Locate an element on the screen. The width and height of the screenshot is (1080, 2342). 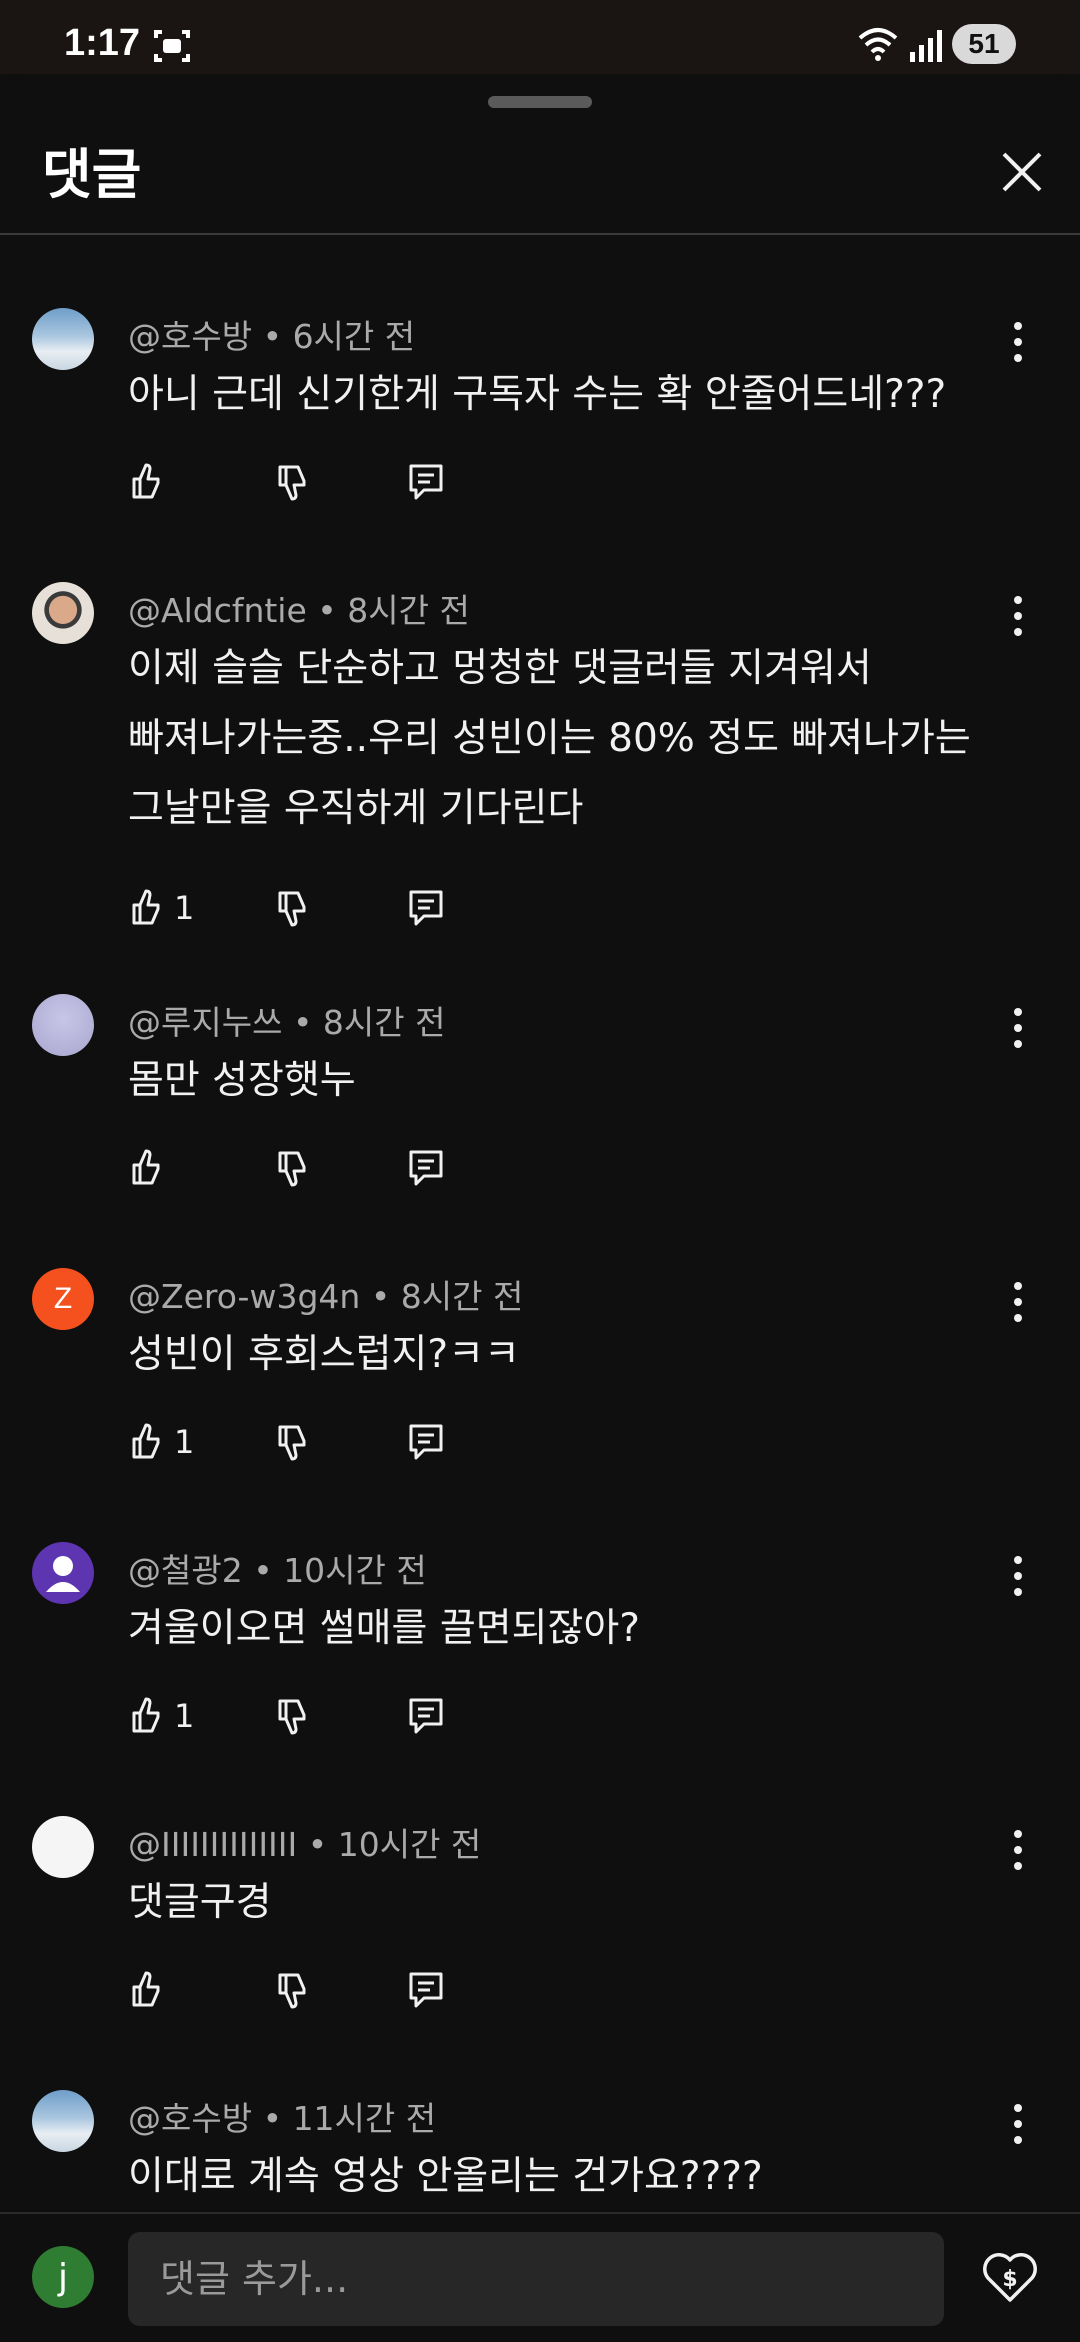
comment-text-line: 그날만을 우직하게 기다린다 is located at coordinates (356, 808).